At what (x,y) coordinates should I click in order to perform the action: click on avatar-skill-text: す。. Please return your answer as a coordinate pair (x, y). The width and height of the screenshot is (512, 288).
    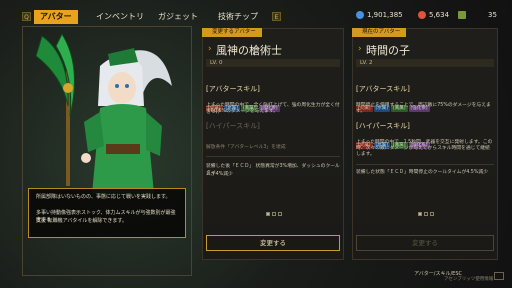
    Looking at the image, I should click on (361, 111).